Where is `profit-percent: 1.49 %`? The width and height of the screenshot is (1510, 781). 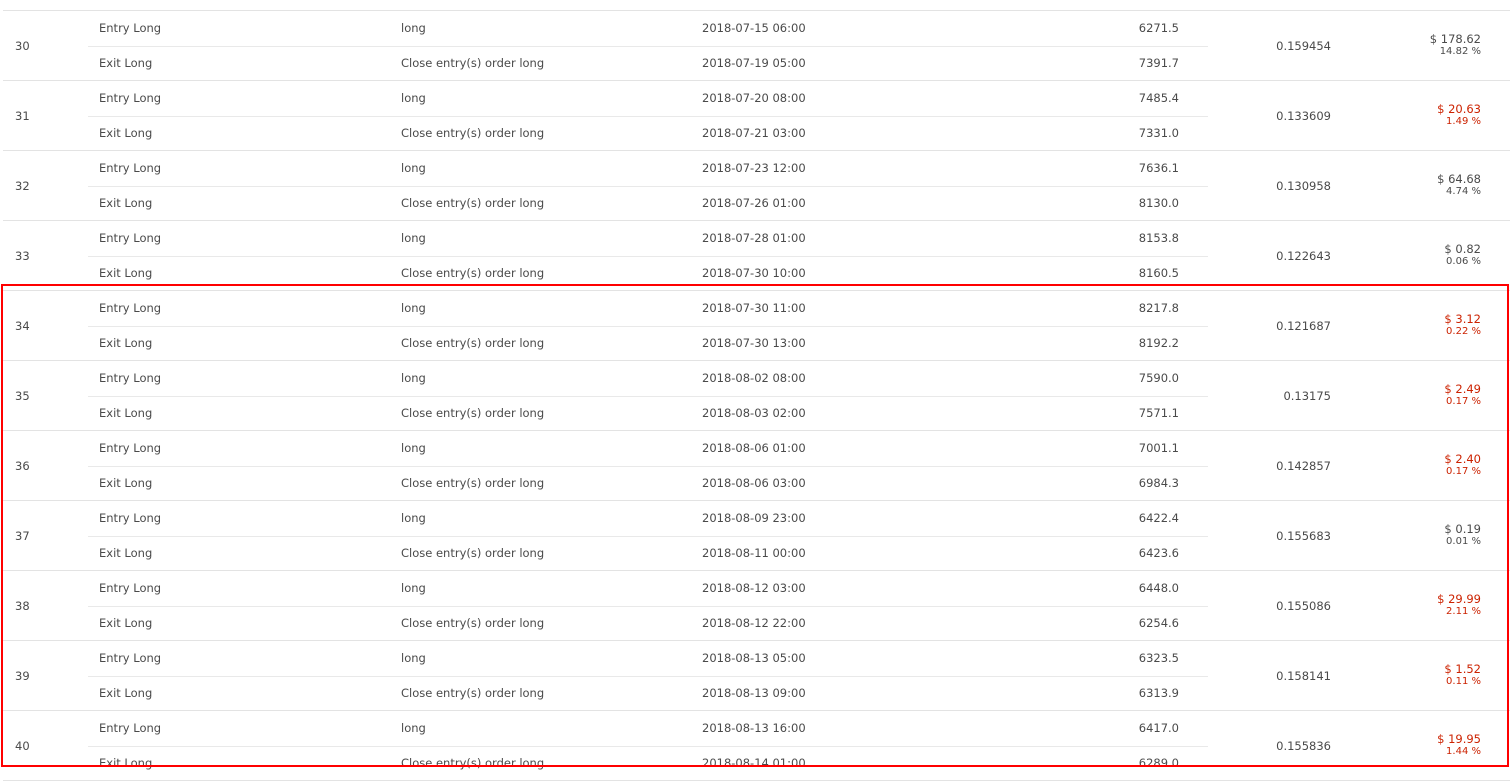 profit-percent: 1.49 % is located at coordinates (1463, 121).